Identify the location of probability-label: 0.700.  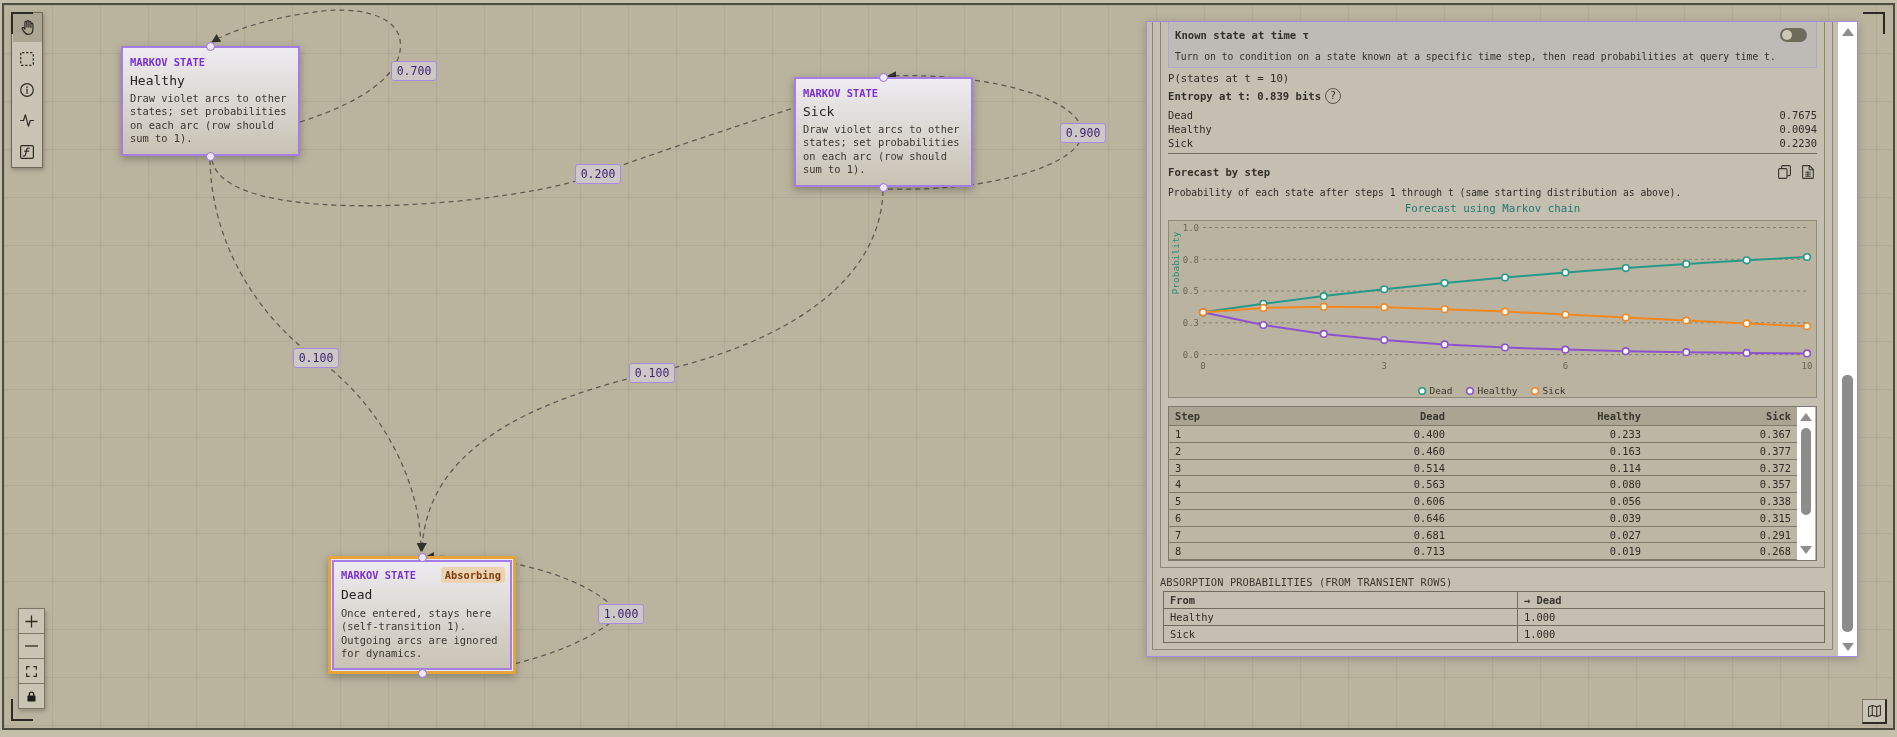
(414, 71).